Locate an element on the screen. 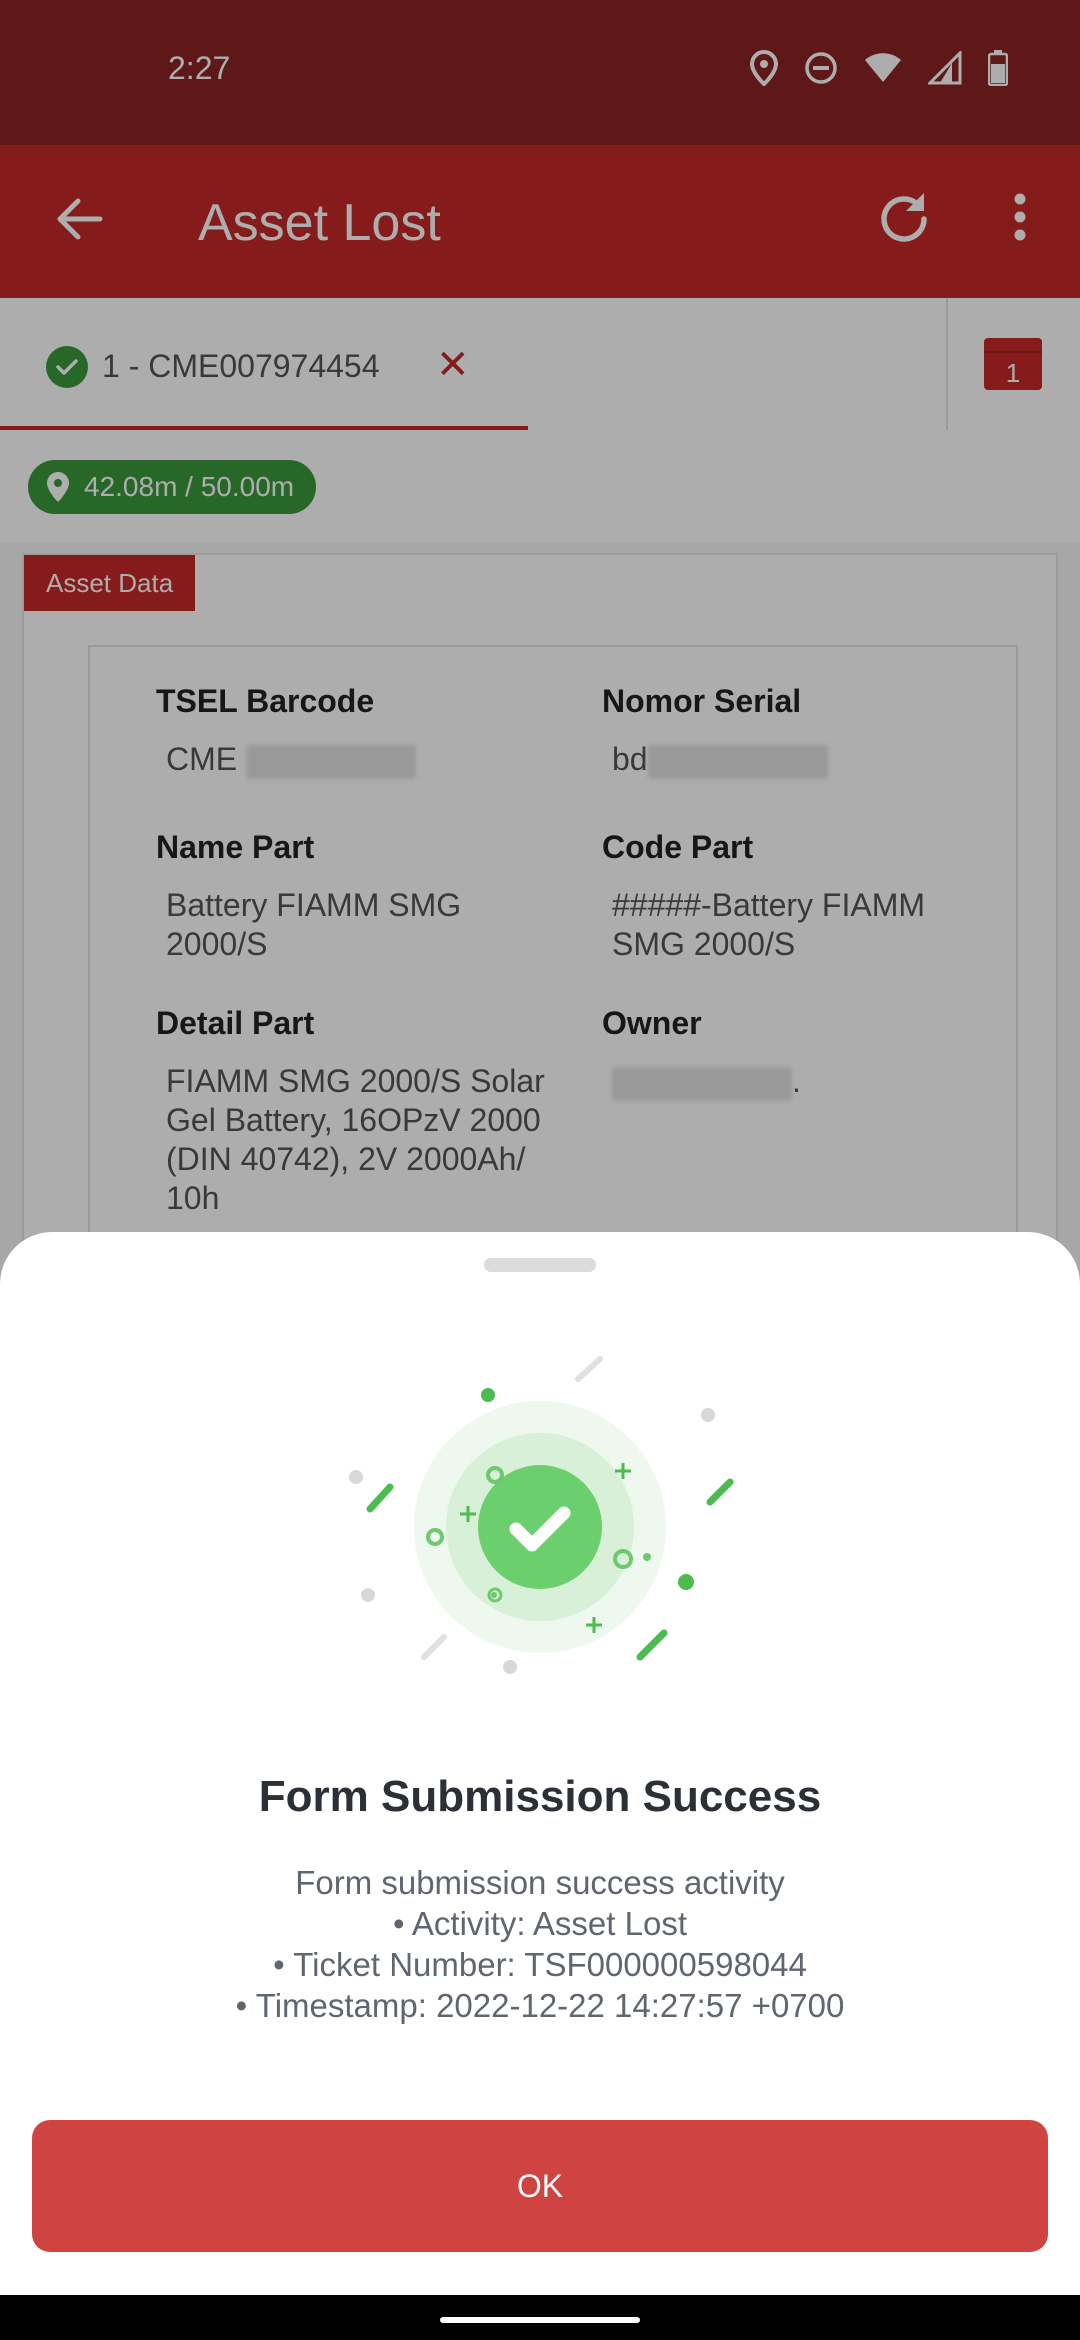 The image size is (1080, 2340). ok-button: OK is located at coordinates (540, 2186).